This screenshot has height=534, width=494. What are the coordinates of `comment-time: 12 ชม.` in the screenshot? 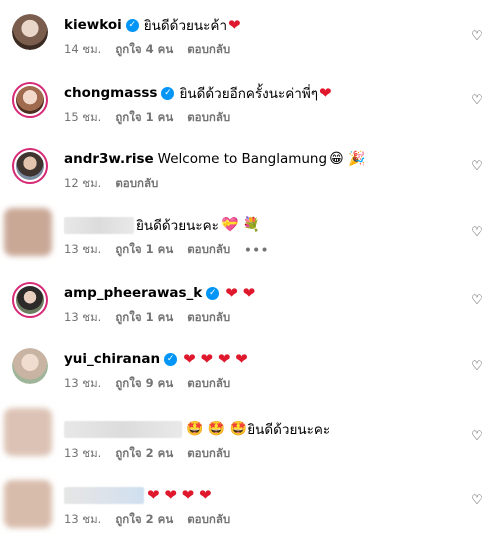 It's located at (82, 184).